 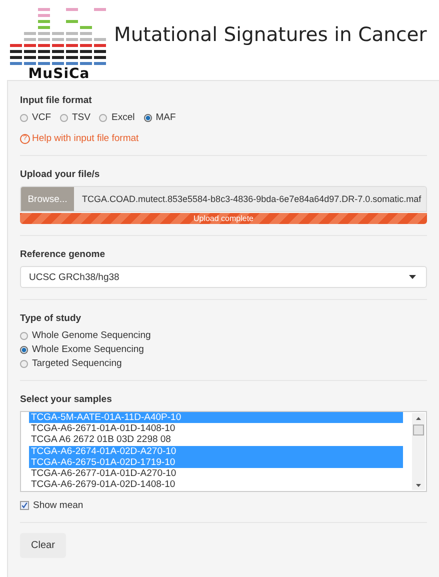 What do you see at coordinates (418, 451) in the screenshot?
I see `scrollbar` at bounding box center [418, 451].